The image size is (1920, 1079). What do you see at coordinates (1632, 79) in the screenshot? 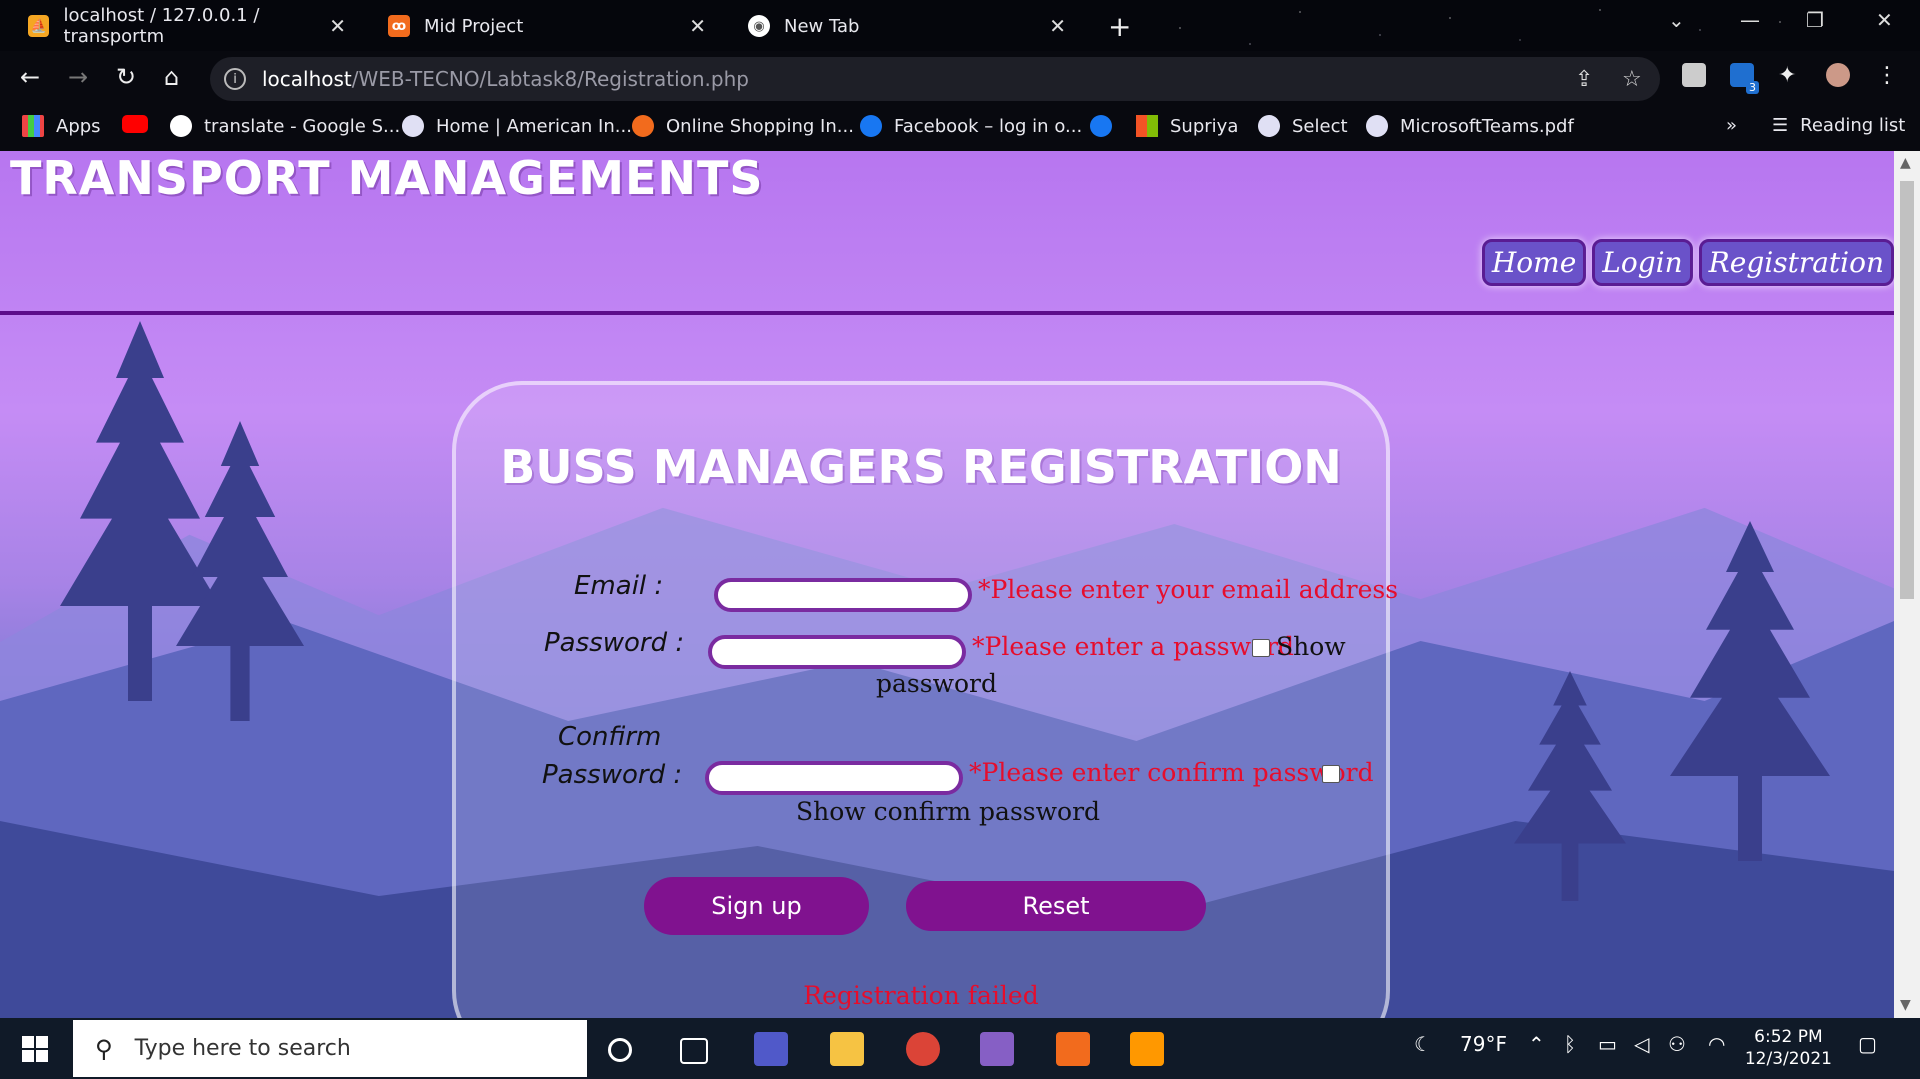
I see `bookmark-star-icon: ☆` at bounding box center [1632, 79].